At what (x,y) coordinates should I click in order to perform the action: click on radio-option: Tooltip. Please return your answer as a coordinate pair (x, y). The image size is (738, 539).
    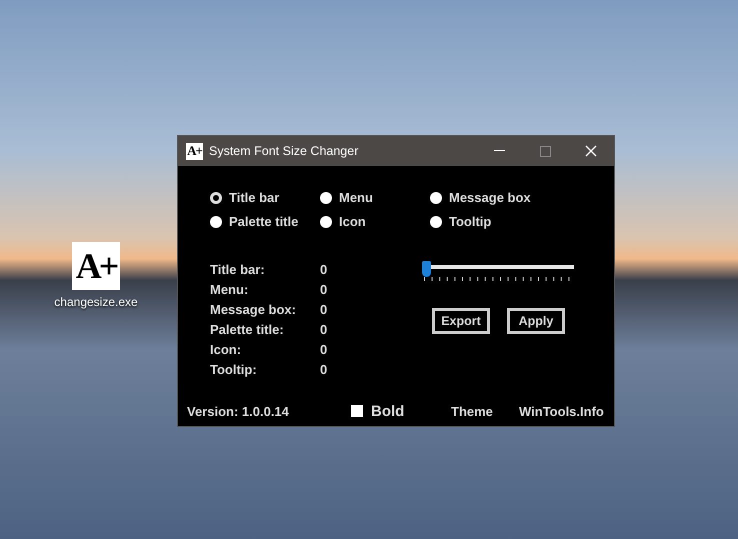
    Looking at the image, I should click on (505, 221).